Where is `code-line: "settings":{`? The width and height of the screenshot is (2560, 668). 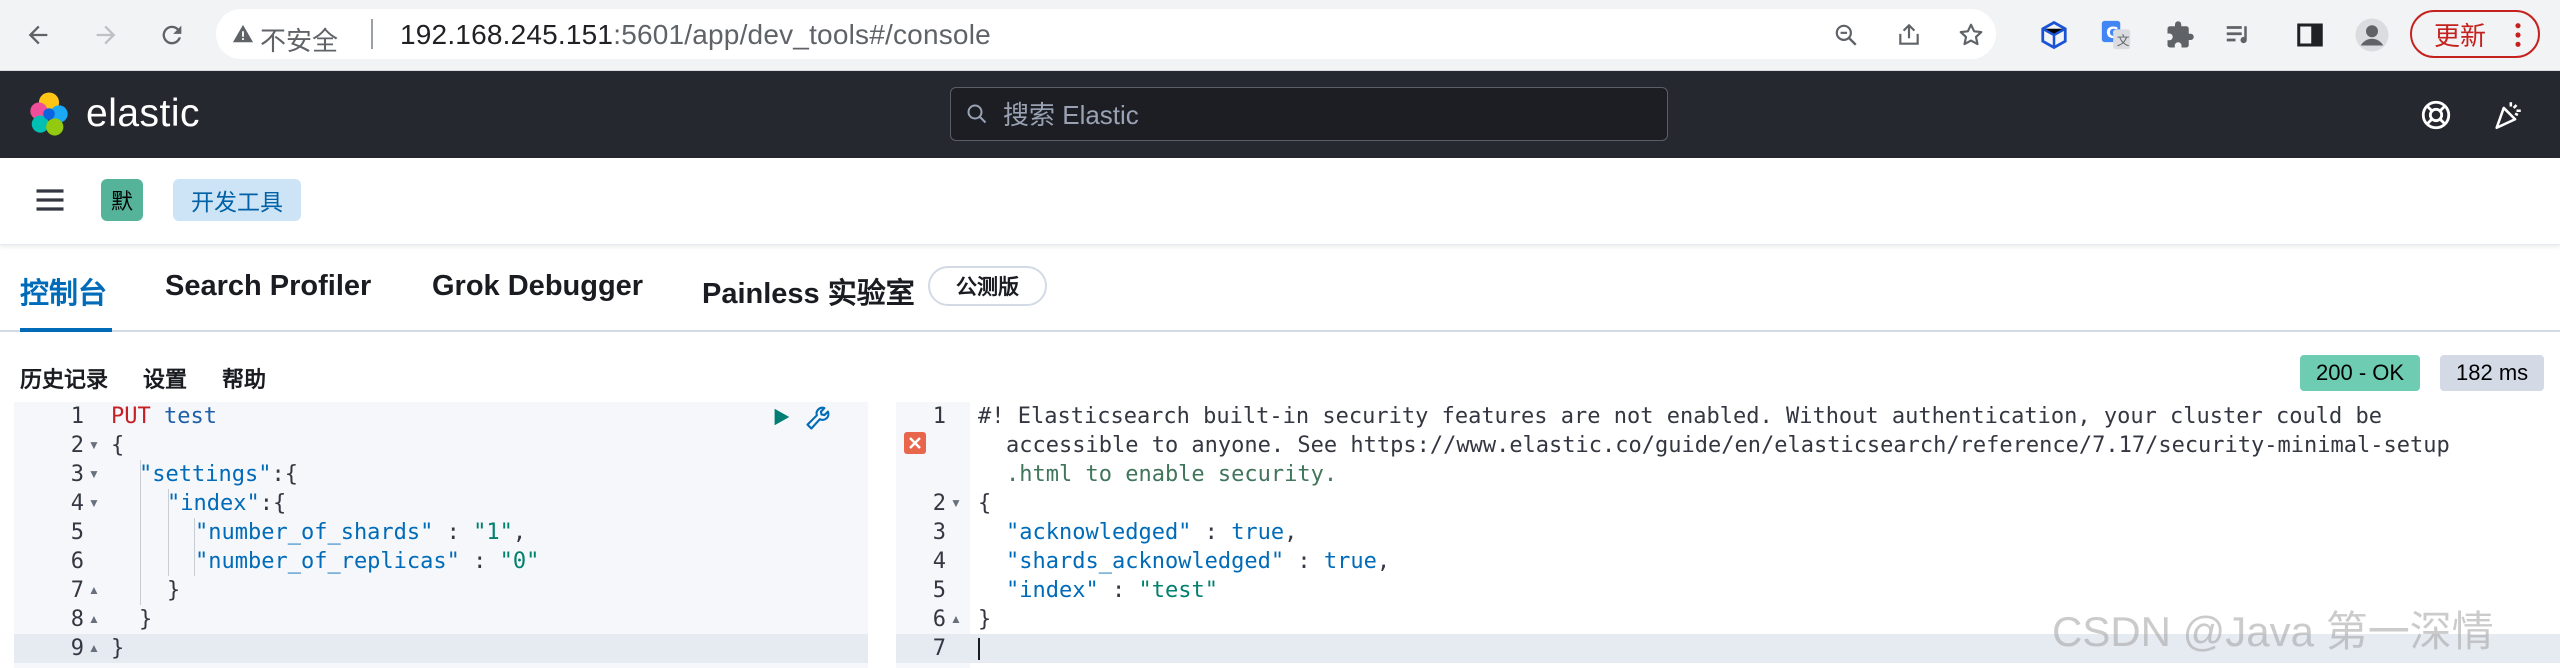
code-line: "settings":{ is located at coordinates (218, 474).